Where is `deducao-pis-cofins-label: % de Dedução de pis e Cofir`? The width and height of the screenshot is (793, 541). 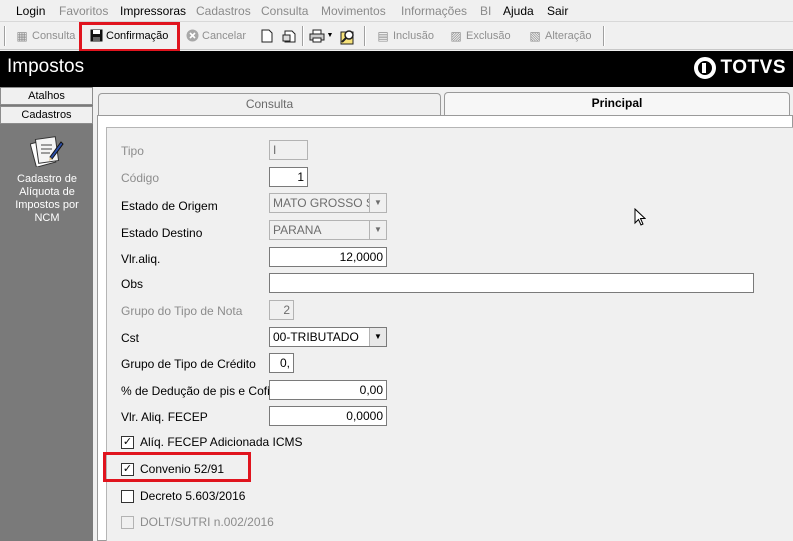 deducao-pis-cofins-label: % de Dedução de pis e Cofir is located at coordinates (197, 391).